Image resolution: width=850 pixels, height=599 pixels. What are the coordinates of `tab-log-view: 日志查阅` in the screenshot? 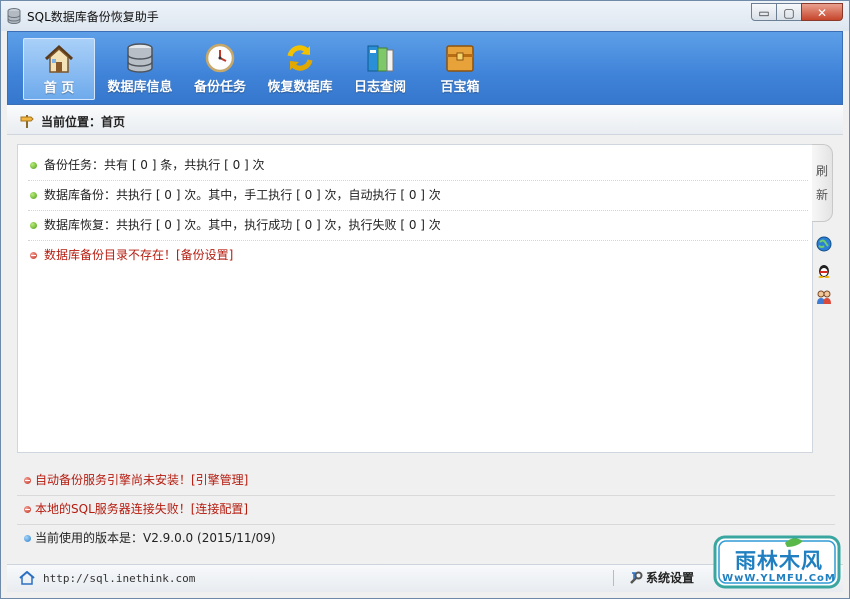 It's located at (380, 69).